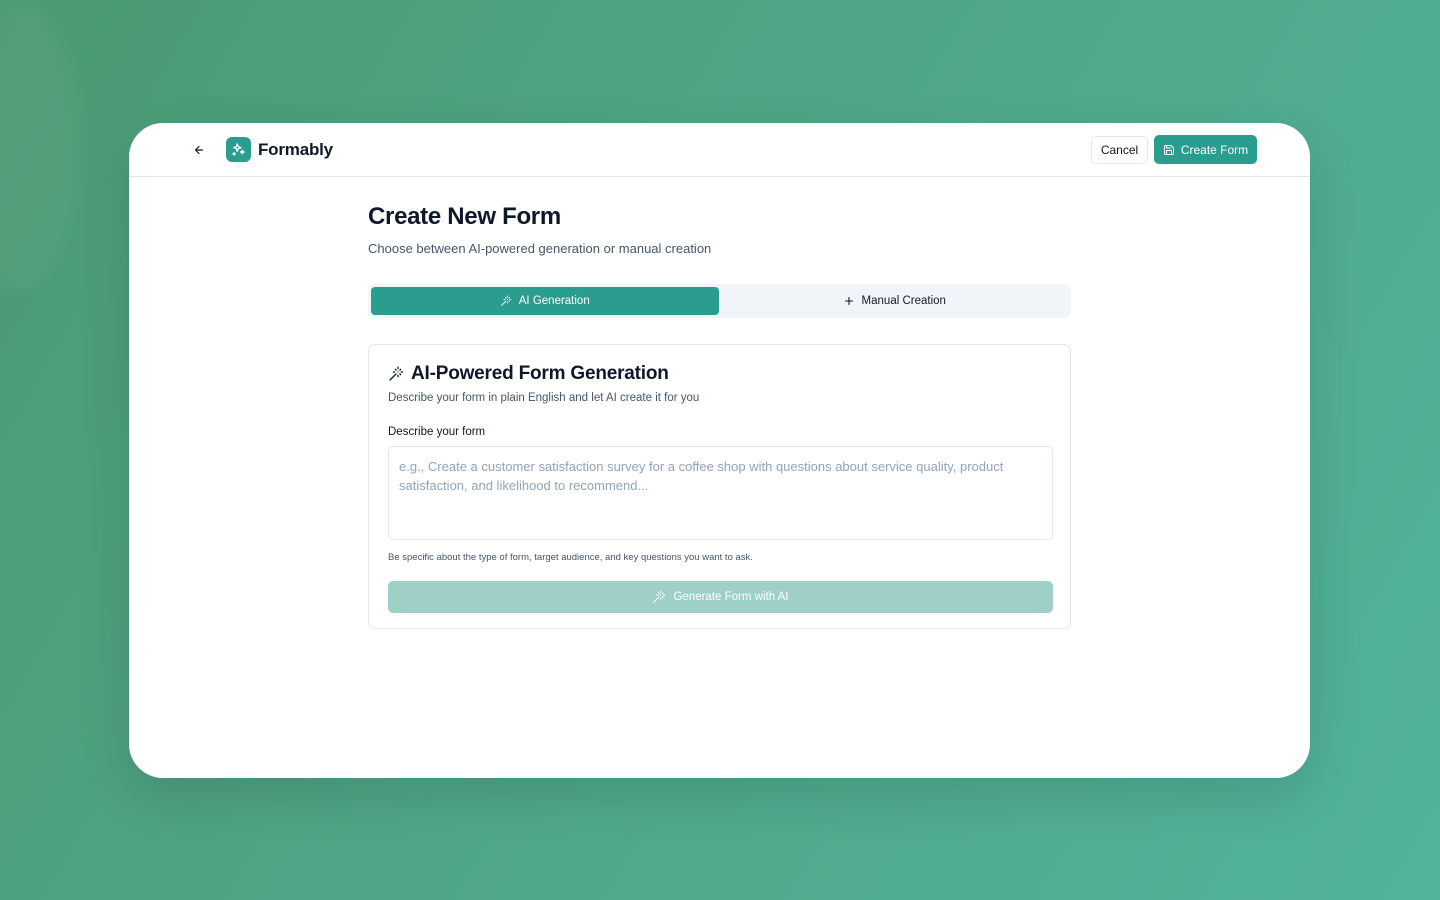  I want to click on background-blob, so click(40, 145).